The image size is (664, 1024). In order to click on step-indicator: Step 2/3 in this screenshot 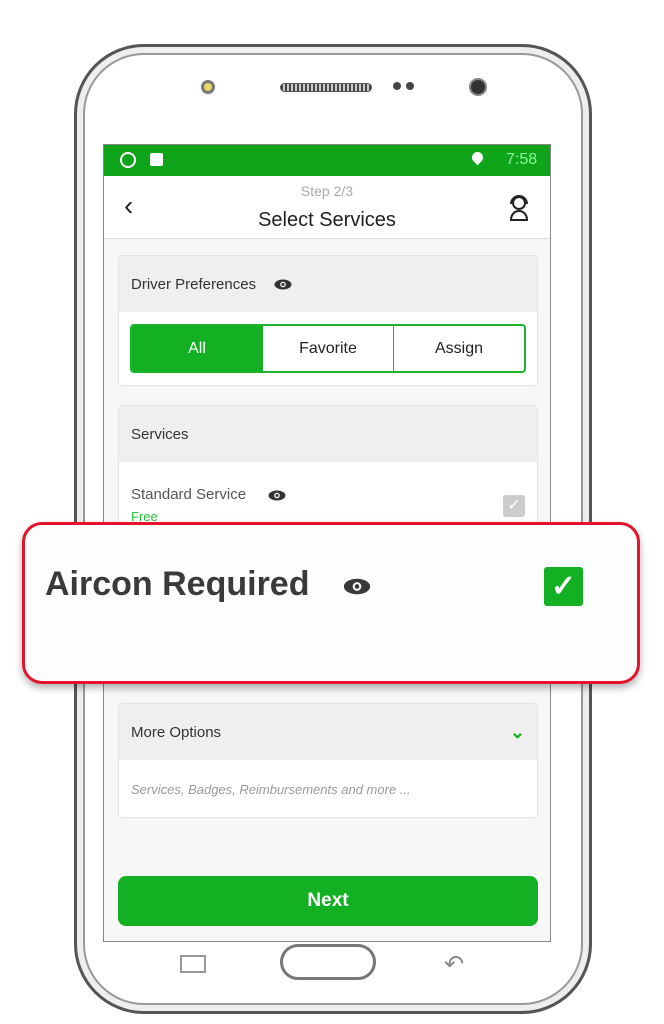, I will do `click(327, 191)`.